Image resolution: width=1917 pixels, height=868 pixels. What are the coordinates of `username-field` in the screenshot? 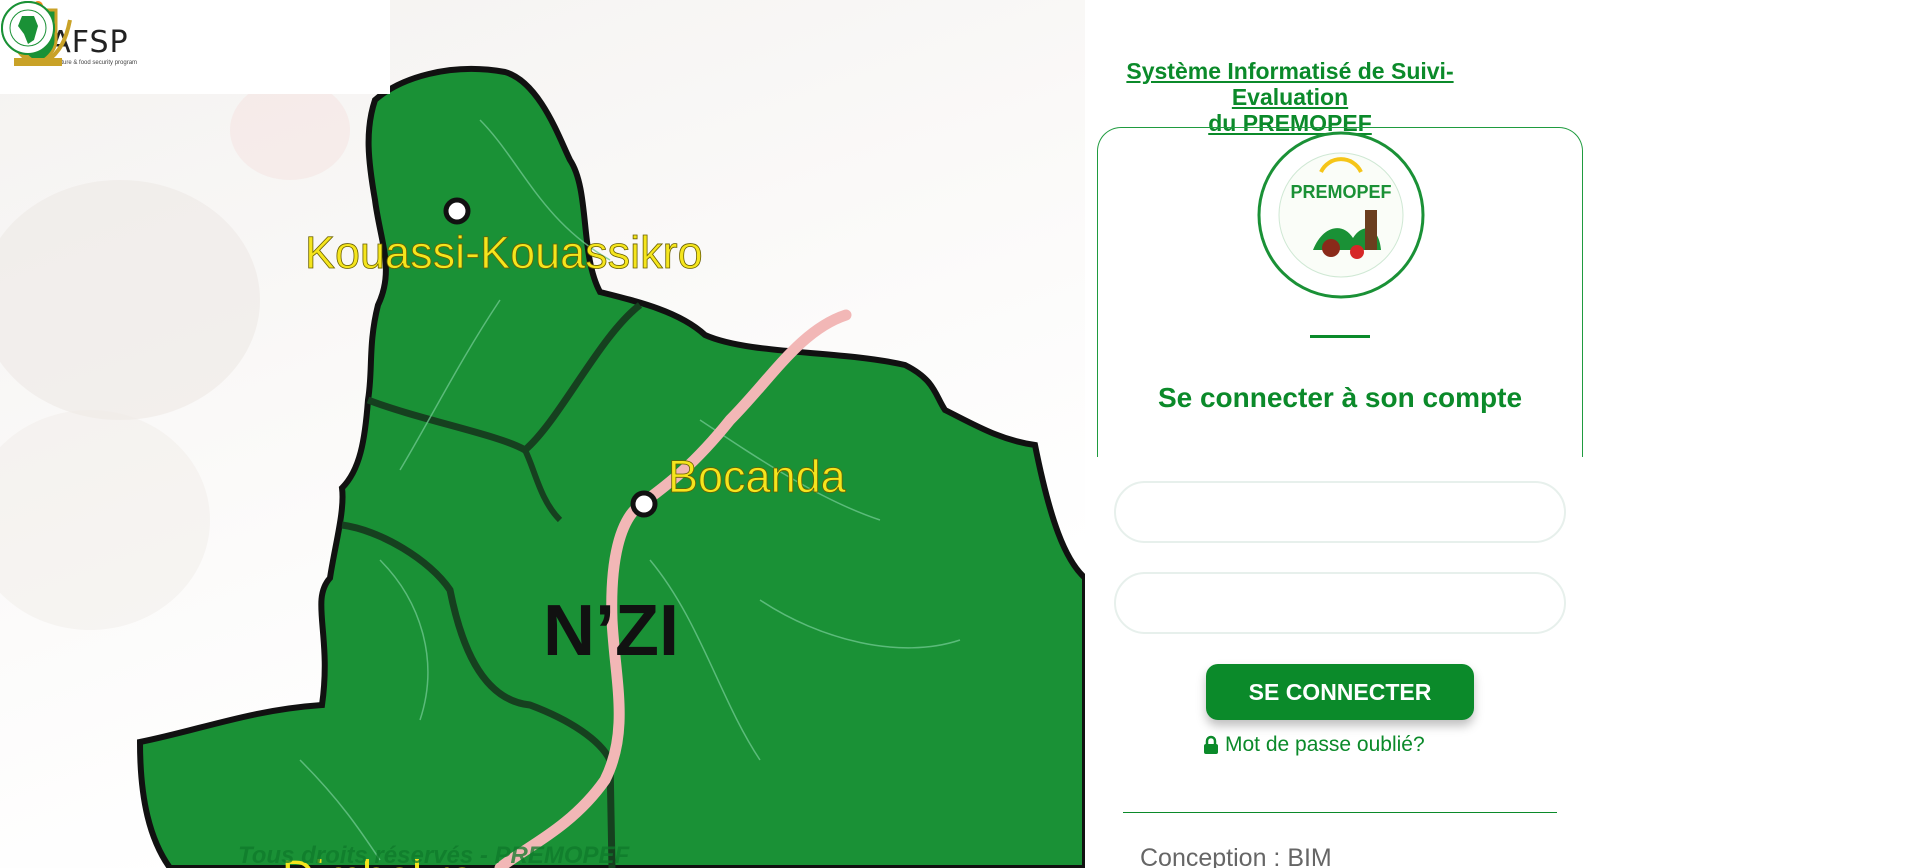 It's located at (1340, 512).